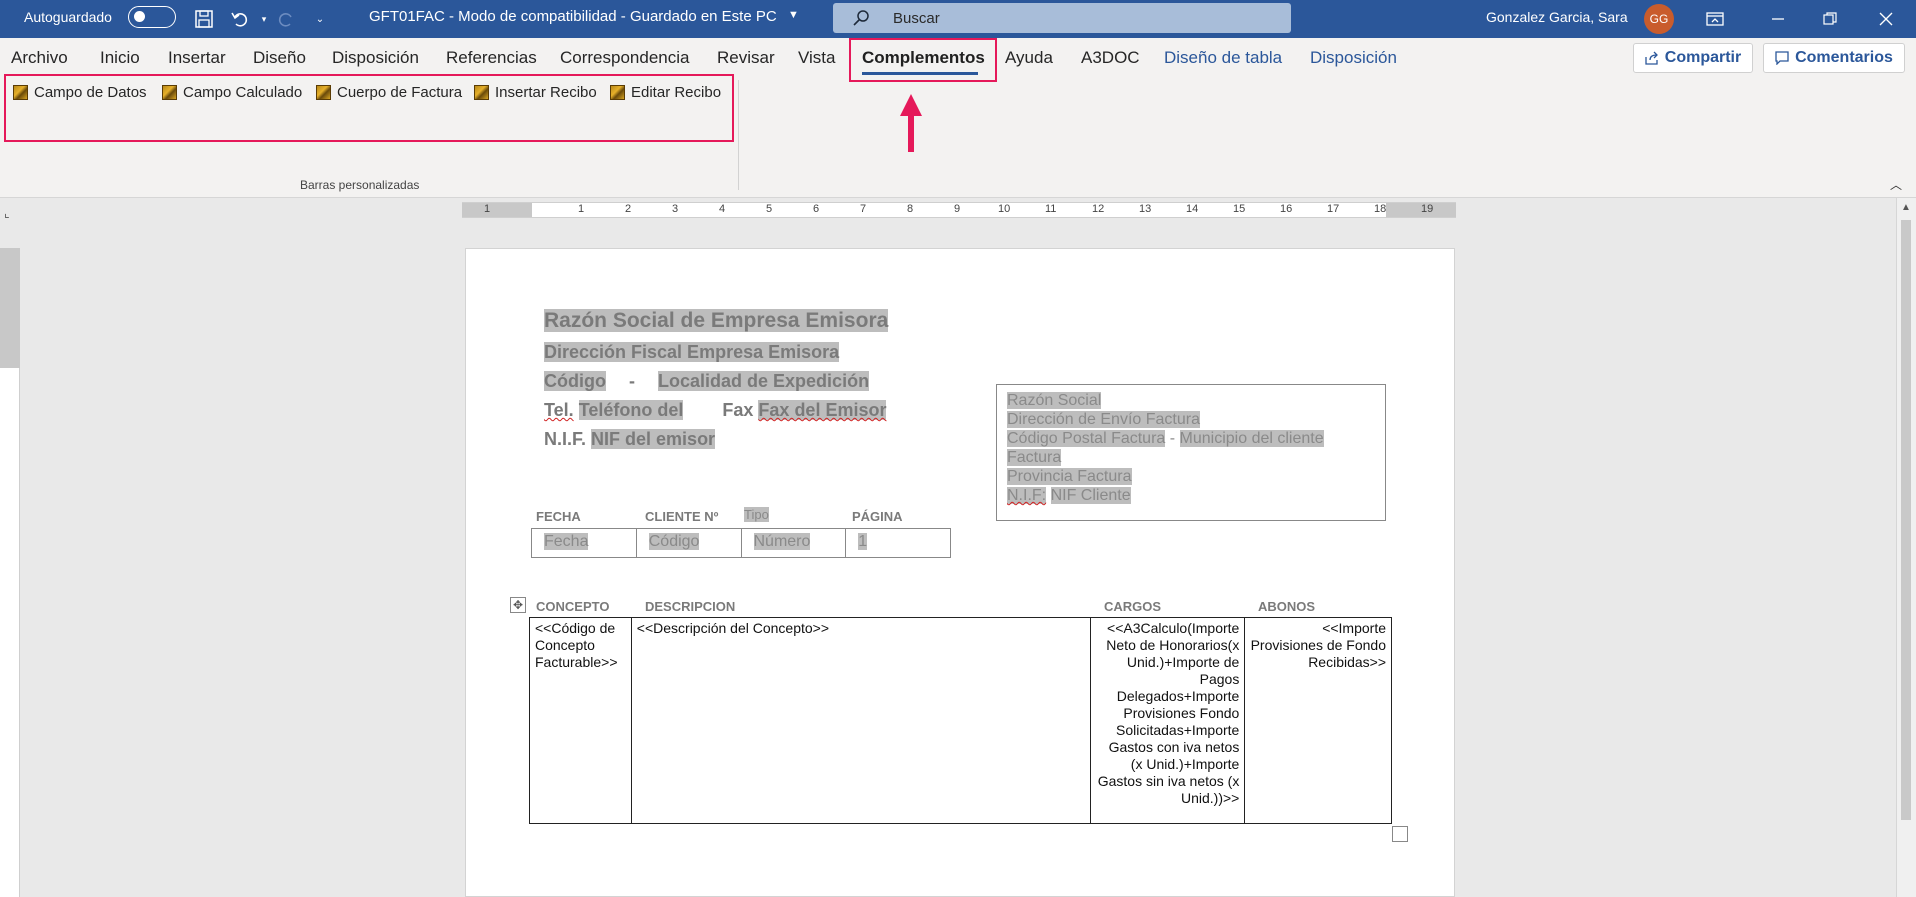 This screenshot has width=1916, height=897. Describe the element at coordinates (1027, 495) in the screenshot. I see `cliente-nif-label: N.I.F:` at that location.